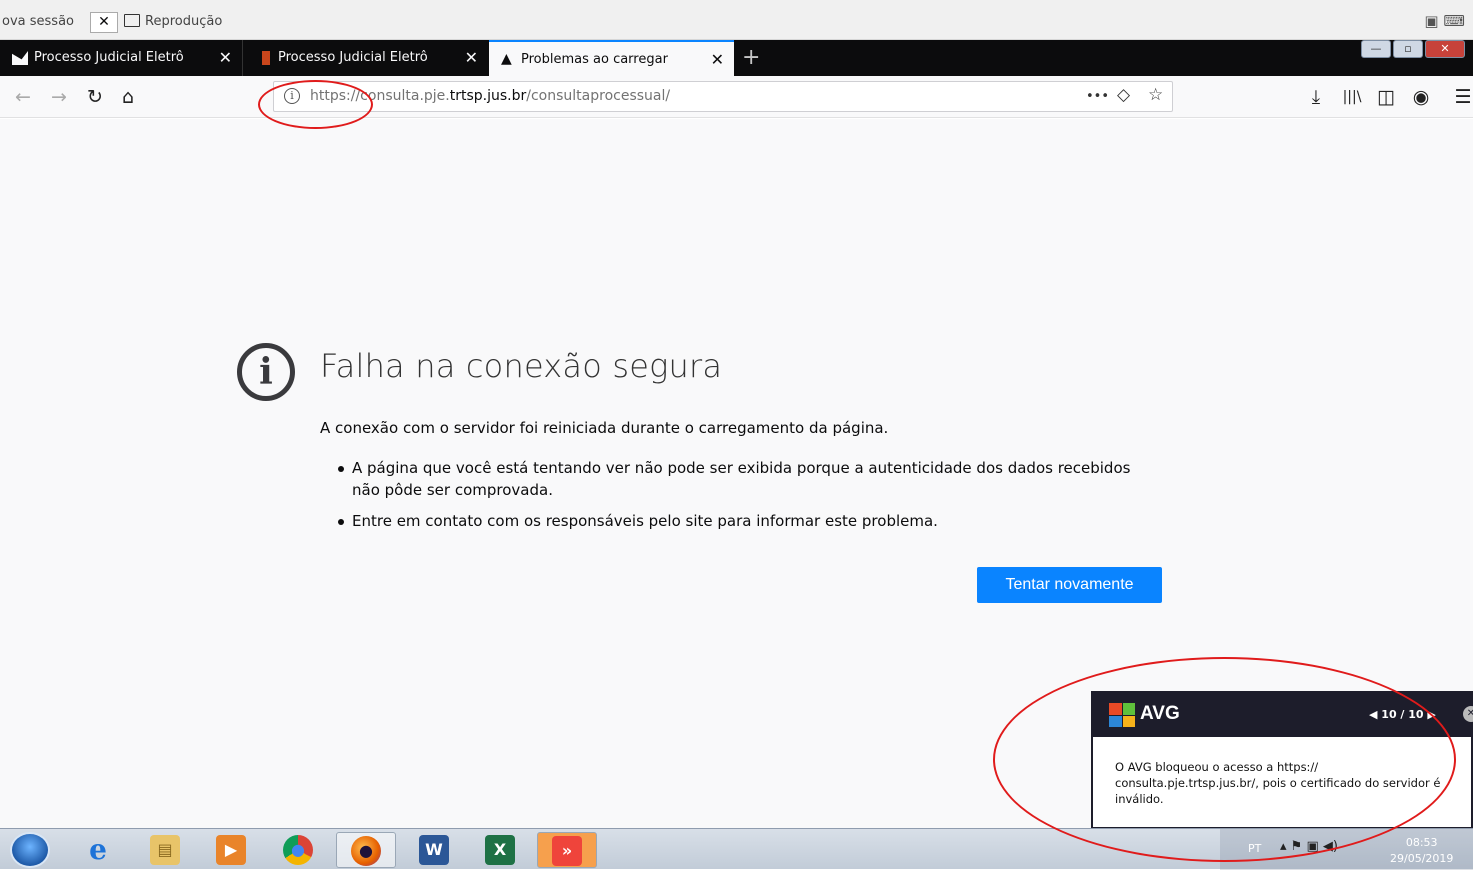 The width and height of the screenshot is (1473, 870). I want to click on library-icon: |||\, so click(1352, 97).